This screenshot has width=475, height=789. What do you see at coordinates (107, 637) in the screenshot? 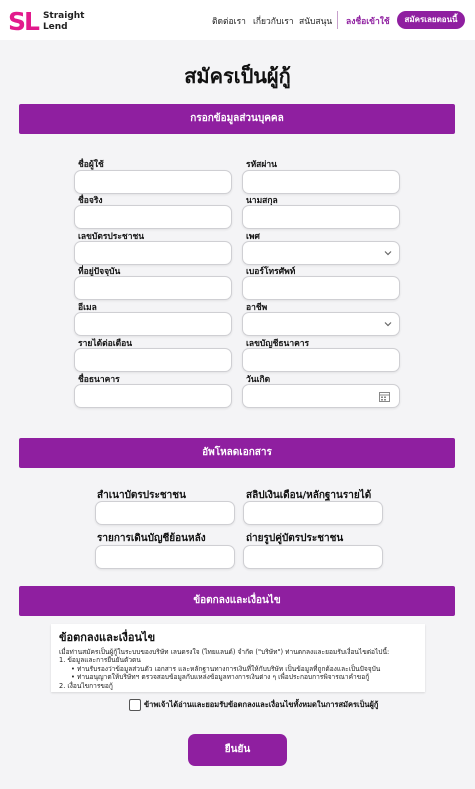
I see `terms-title: ข้อตกลงและเงื่อนไข` at bounding box center [107, 637].